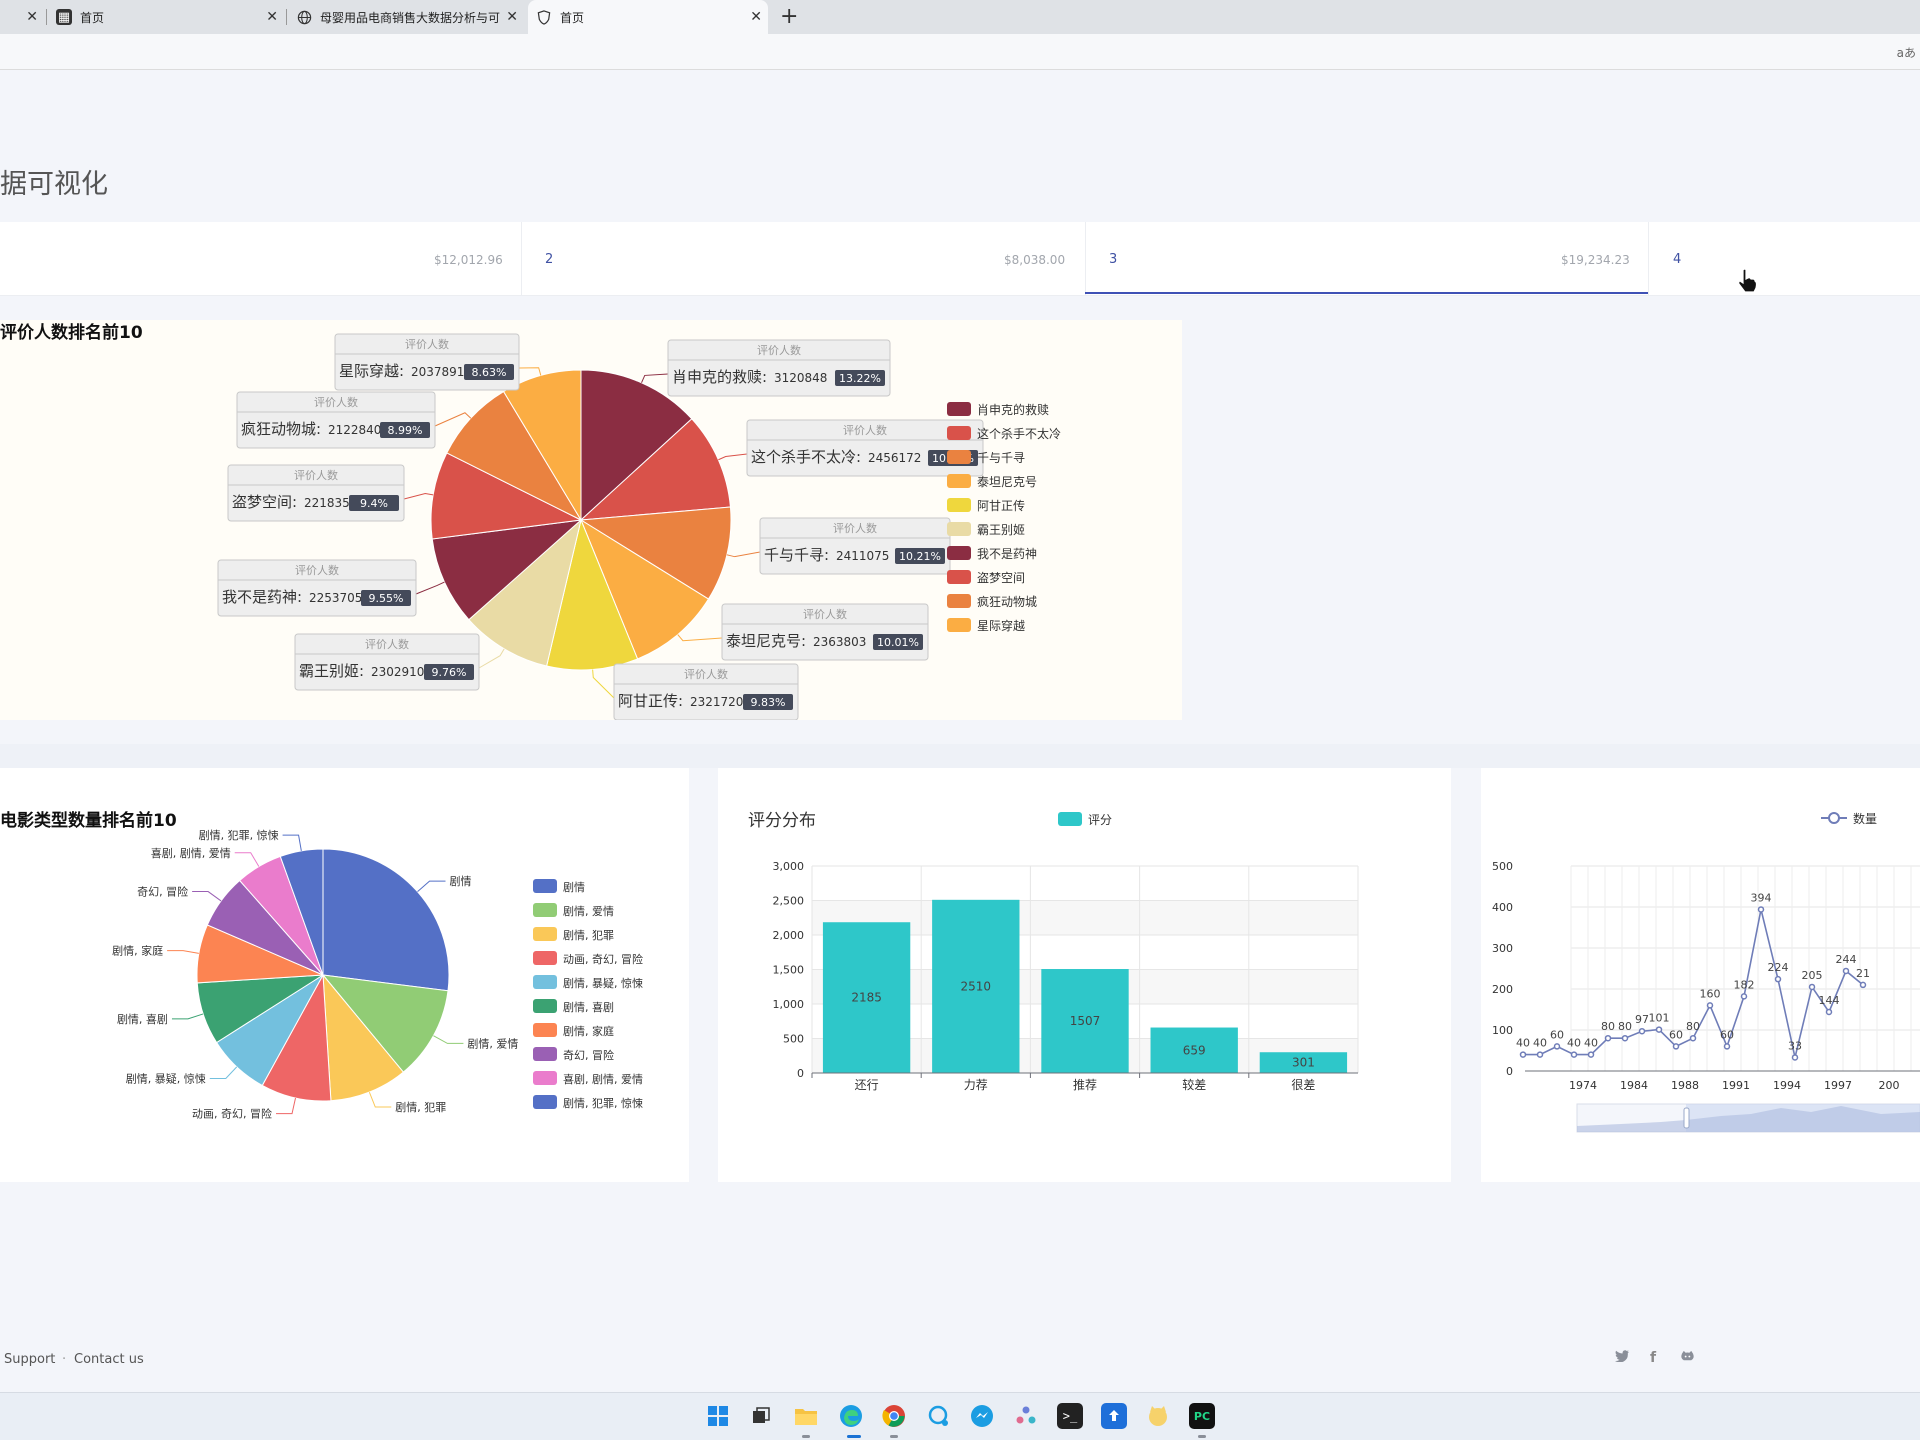 The width and height of the screenshot is (1920, 1440). What do you see at coordinates (29, 1359) in the screenshot?
I see `support-link: Support` at bounding box center [29, 1359].